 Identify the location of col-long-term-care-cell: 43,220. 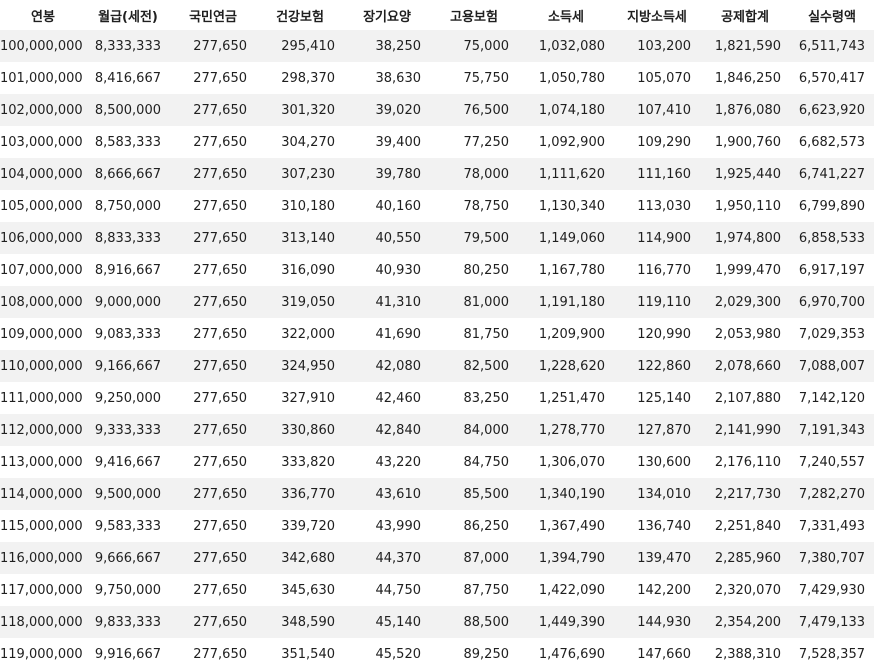
(387, 462).